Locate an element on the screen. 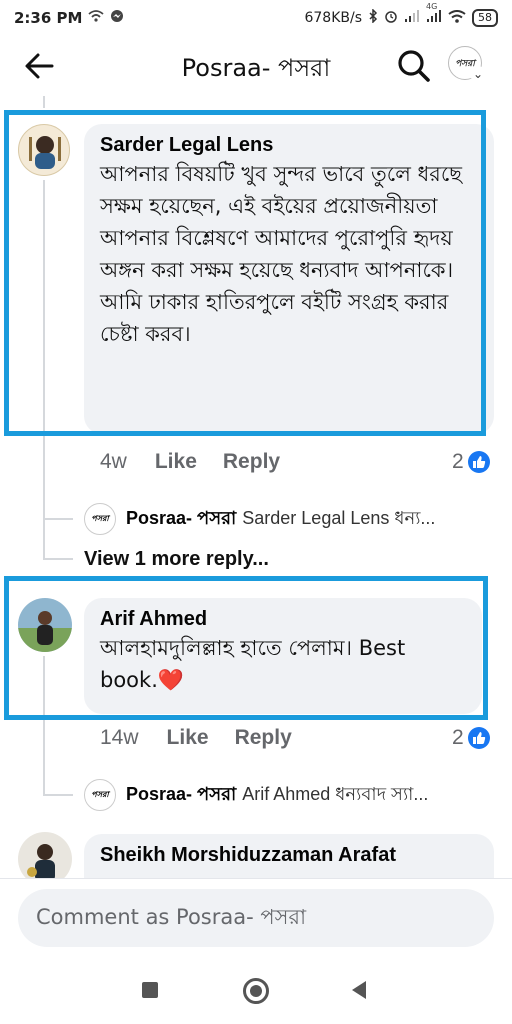 This screenshot has height=1024, width=512. comment-composer-bar: Comment as Posraa- পসরা is located at coordinates (256, 917).